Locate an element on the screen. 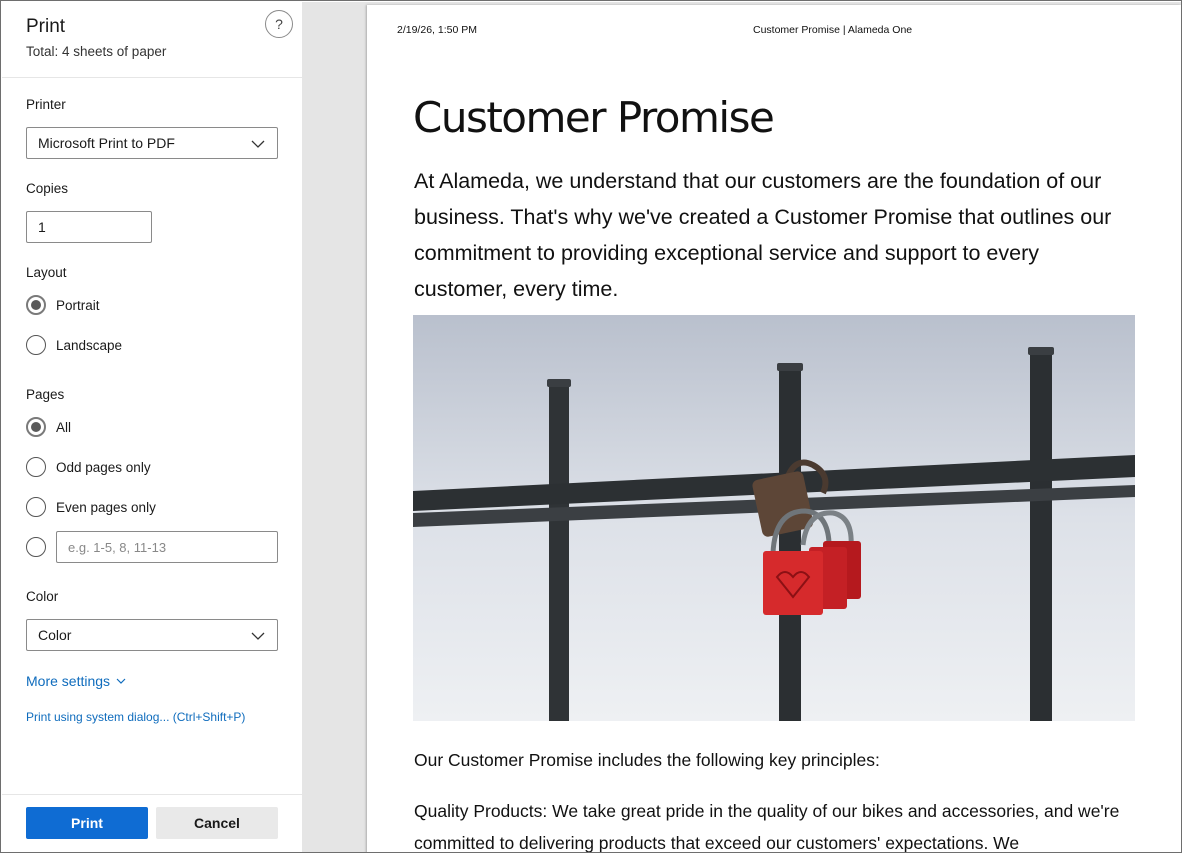 This screenshot has width=1182, height=853. copies-input: 1 is located at coordinates (89, 227).